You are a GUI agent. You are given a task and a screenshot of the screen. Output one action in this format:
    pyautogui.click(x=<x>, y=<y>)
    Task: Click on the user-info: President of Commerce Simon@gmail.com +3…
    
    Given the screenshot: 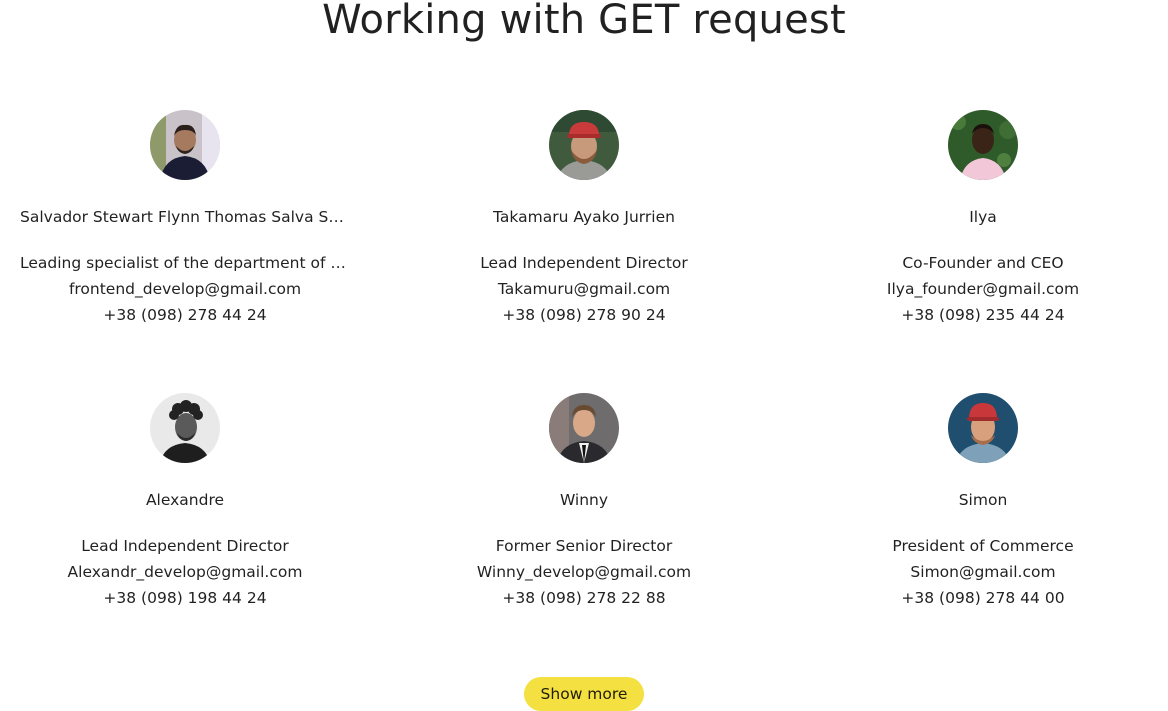 What is the action you would take?
    pyautogui.click(x=983, y=572)
    